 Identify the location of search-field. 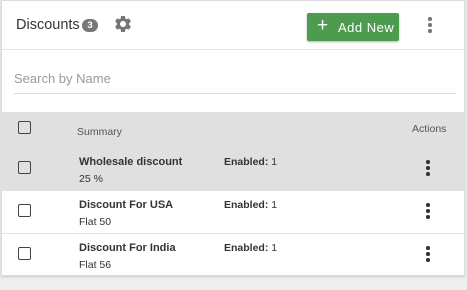
(235, 79).